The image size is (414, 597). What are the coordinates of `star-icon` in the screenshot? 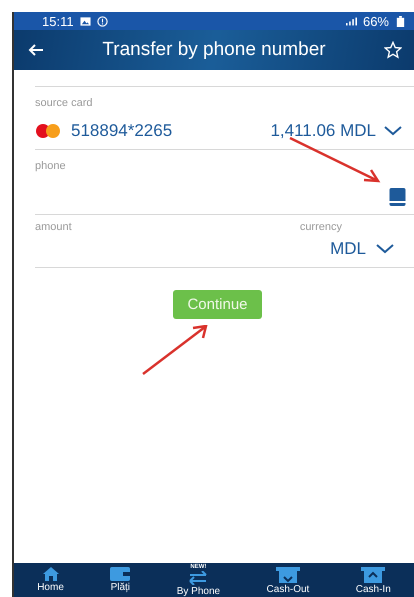 It's located at (393, 50).